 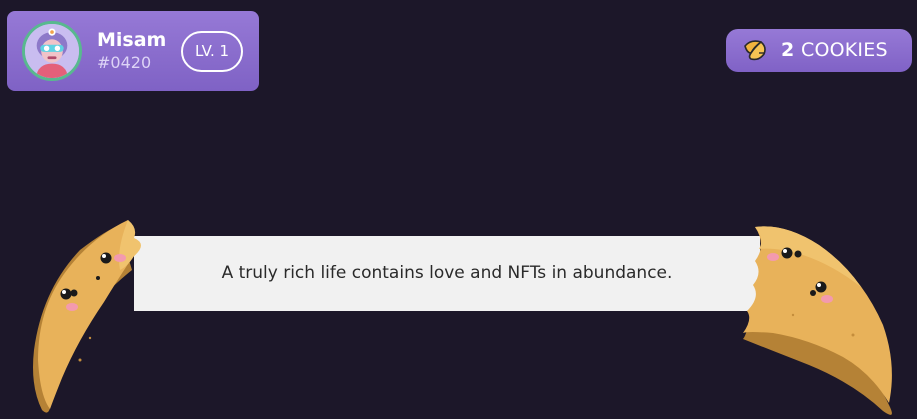 What do you see at coordinates (87, 316) in the screenshot?
I see `fortune-cookie-left-half-icon` at bounding box center [87, 316].